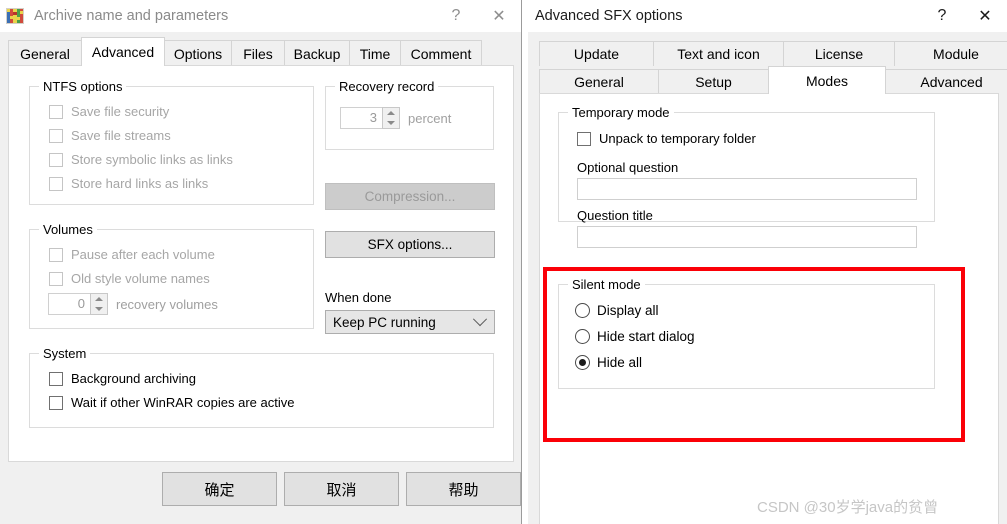 The image size is (1007, 524). What do you see at coordinates (839, 53) in the screenshot?
I see `tab-license: License` at bounding box center [839, 53].